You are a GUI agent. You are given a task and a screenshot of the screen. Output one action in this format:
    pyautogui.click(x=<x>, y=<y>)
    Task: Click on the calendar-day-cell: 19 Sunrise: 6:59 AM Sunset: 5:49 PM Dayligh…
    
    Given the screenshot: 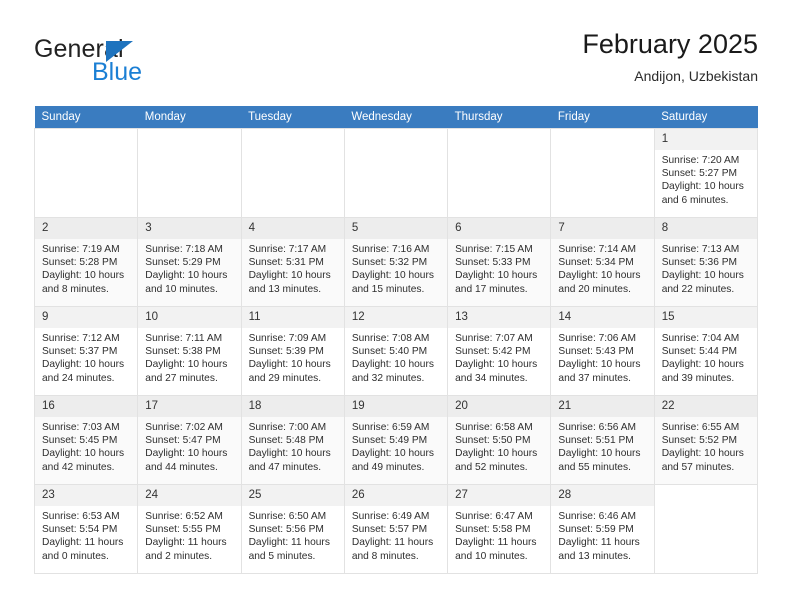 What is the action you would take?
    pyautogui.click(x=396, y=440)
    